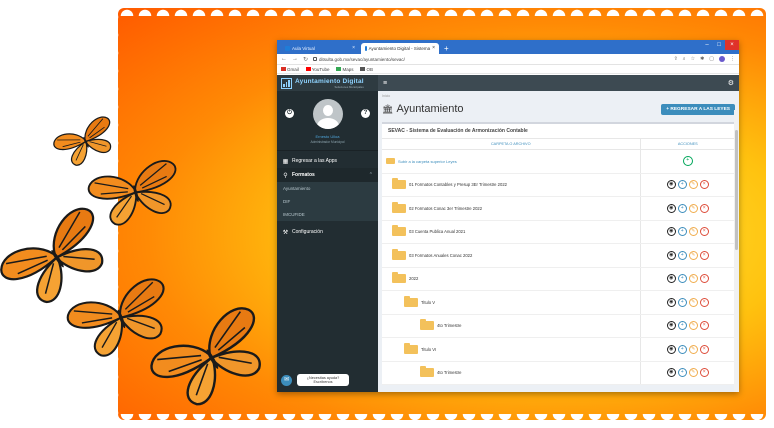 This screenshot has width=774, height=428. What do you see at coordinates (427, 161) in the screenshot?
I see `up-folder-link: Subir a la carpeta superior Leyes` at bounding box center [427, 161].